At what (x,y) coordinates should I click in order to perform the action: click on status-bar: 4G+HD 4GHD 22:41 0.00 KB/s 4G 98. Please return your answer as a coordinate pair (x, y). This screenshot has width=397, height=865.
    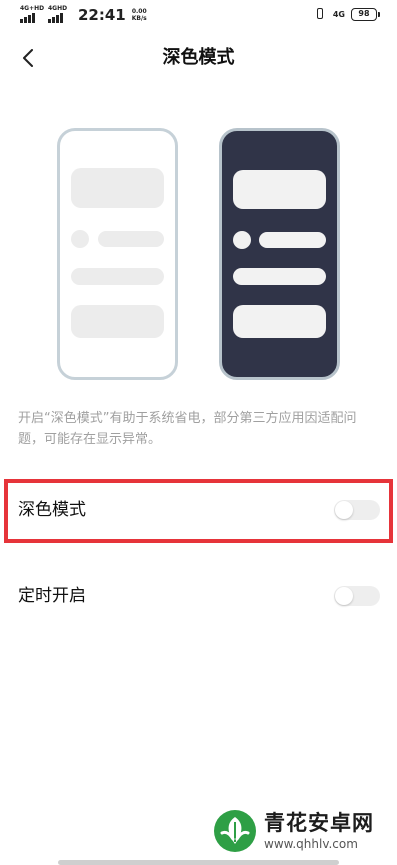
    Looking at the image, I should click on (198, 15).